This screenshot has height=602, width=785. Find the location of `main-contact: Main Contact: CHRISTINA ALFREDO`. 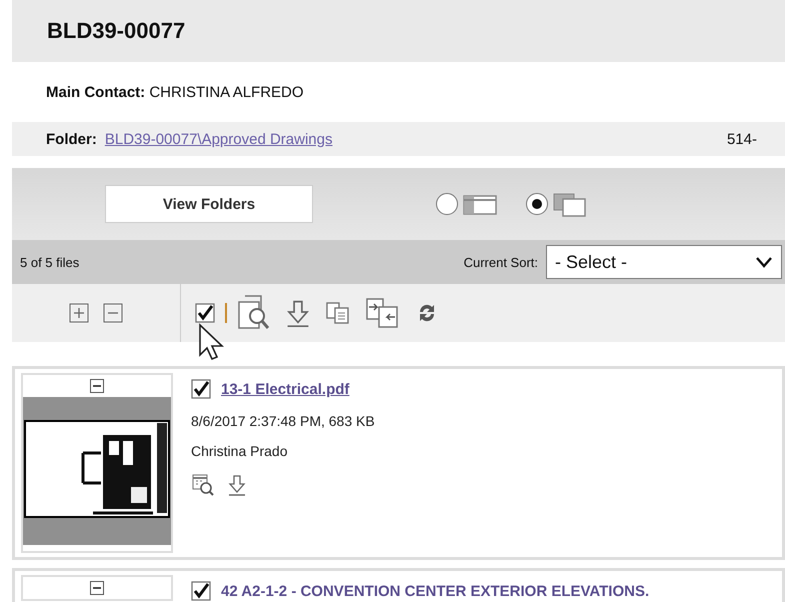

main-contact: Main Contact: CHRISTINA ALFREDO is located at coordinates (175, 92).